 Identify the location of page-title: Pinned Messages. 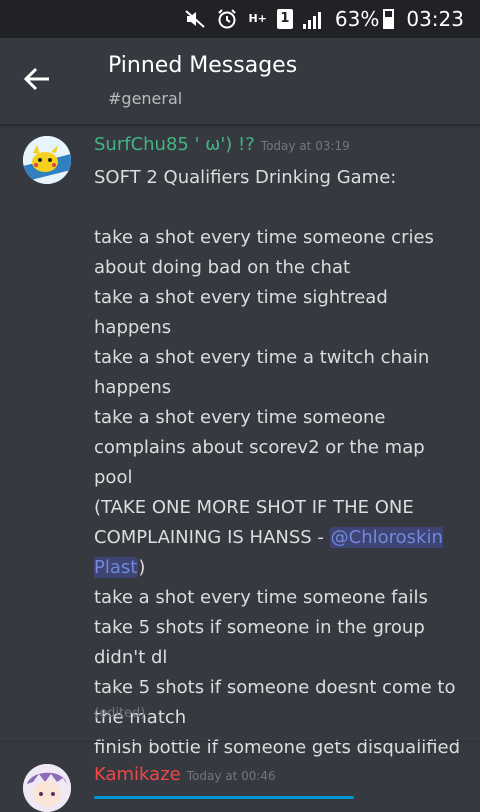
(203, 65).